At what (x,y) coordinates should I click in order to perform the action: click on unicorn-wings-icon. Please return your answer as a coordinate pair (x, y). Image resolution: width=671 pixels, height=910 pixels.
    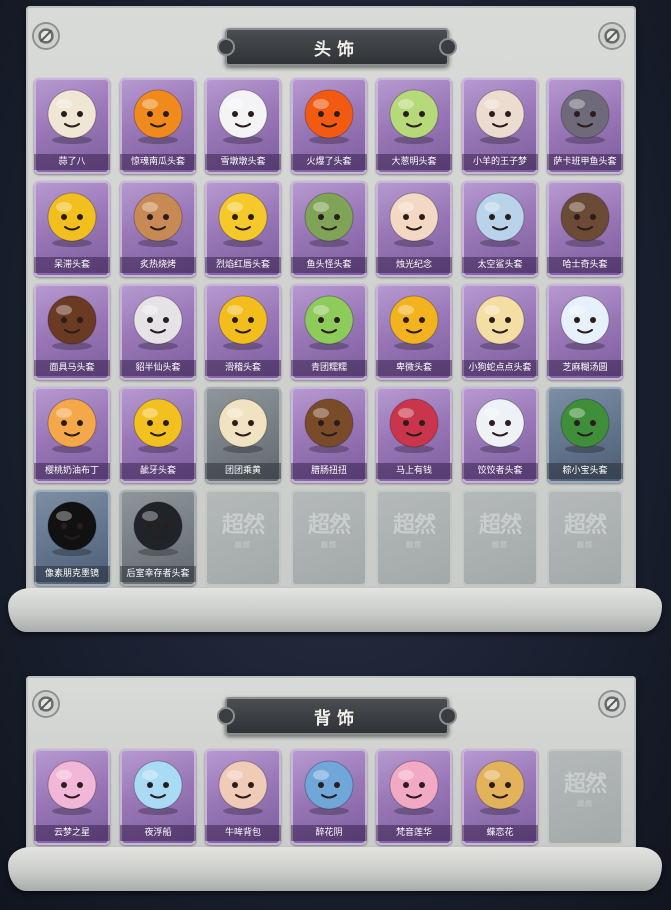
    Looking at the image, I should click on (72, 786).